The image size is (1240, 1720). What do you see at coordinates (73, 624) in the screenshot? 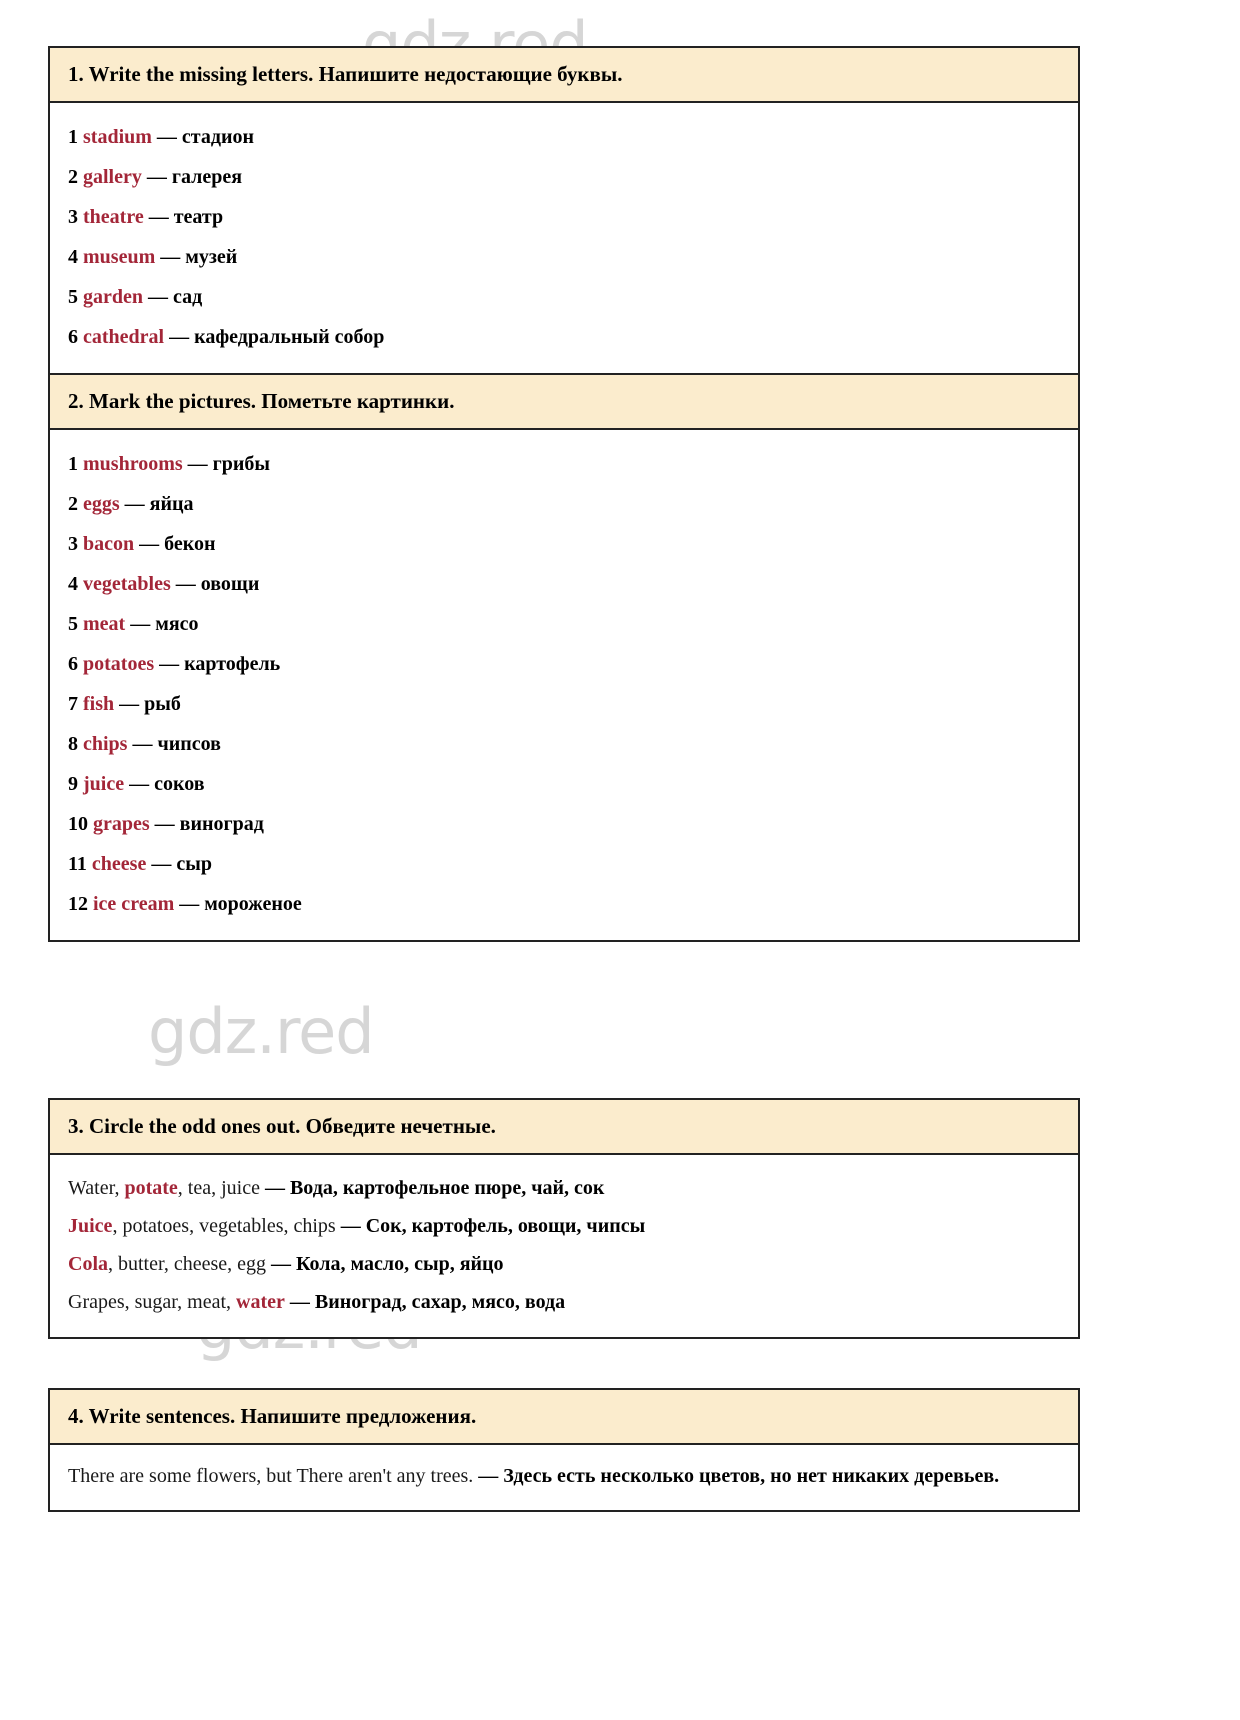
I see `item-number: 5` at bounding box center [73, 624].